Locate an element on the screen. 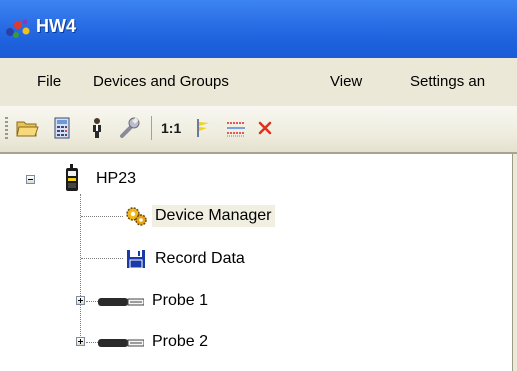 The height and width of the screenshot is (371, 517). person-icon is located at coordinates (97, 128).